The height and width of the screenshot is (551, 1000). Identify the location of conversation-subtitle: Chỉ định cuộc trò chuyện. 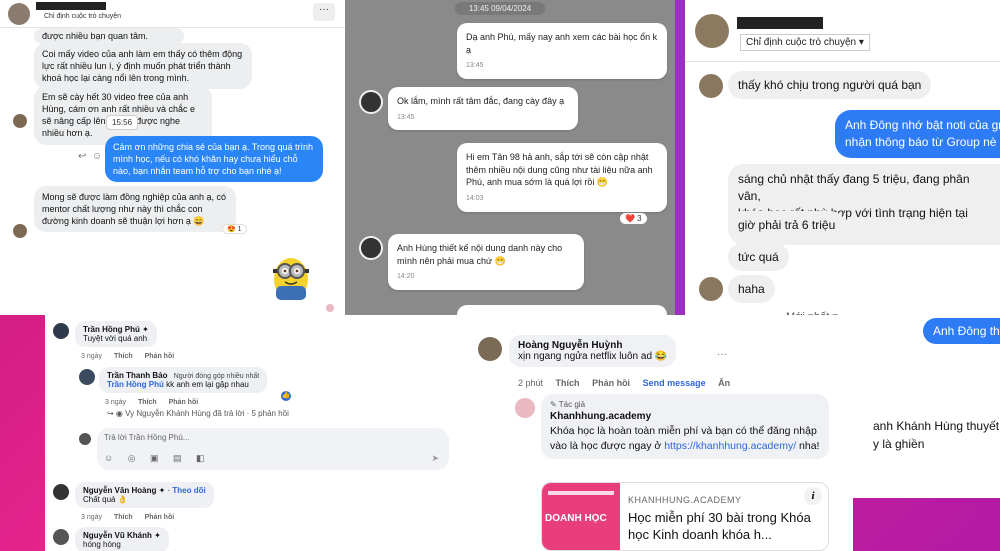
(82, 16).